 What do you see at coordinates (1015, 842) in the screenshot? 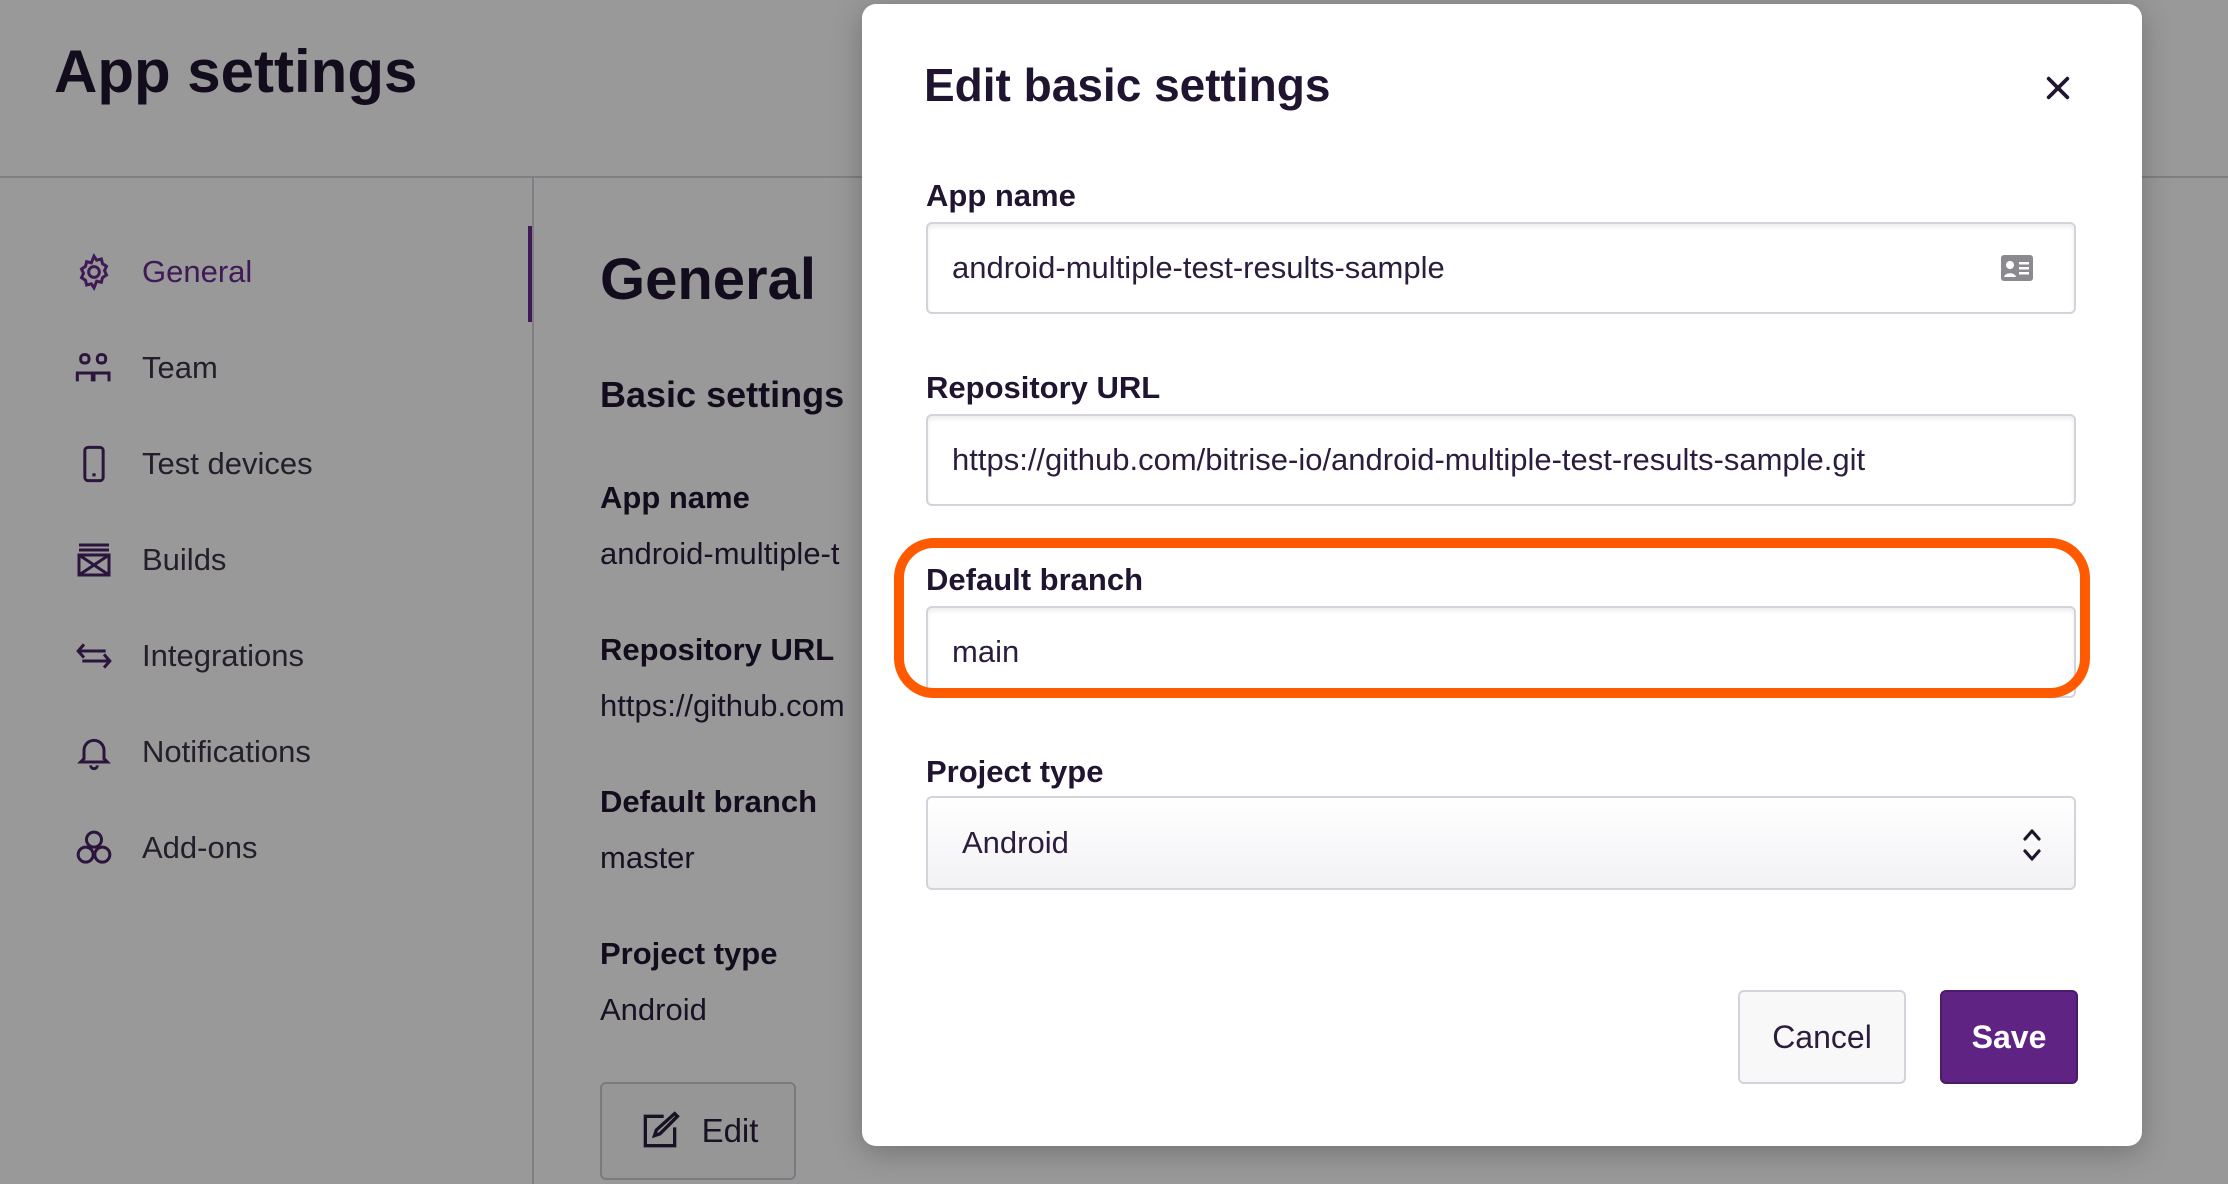
I see `project-type-select-value: Android` at bounding box center [1015, 842].